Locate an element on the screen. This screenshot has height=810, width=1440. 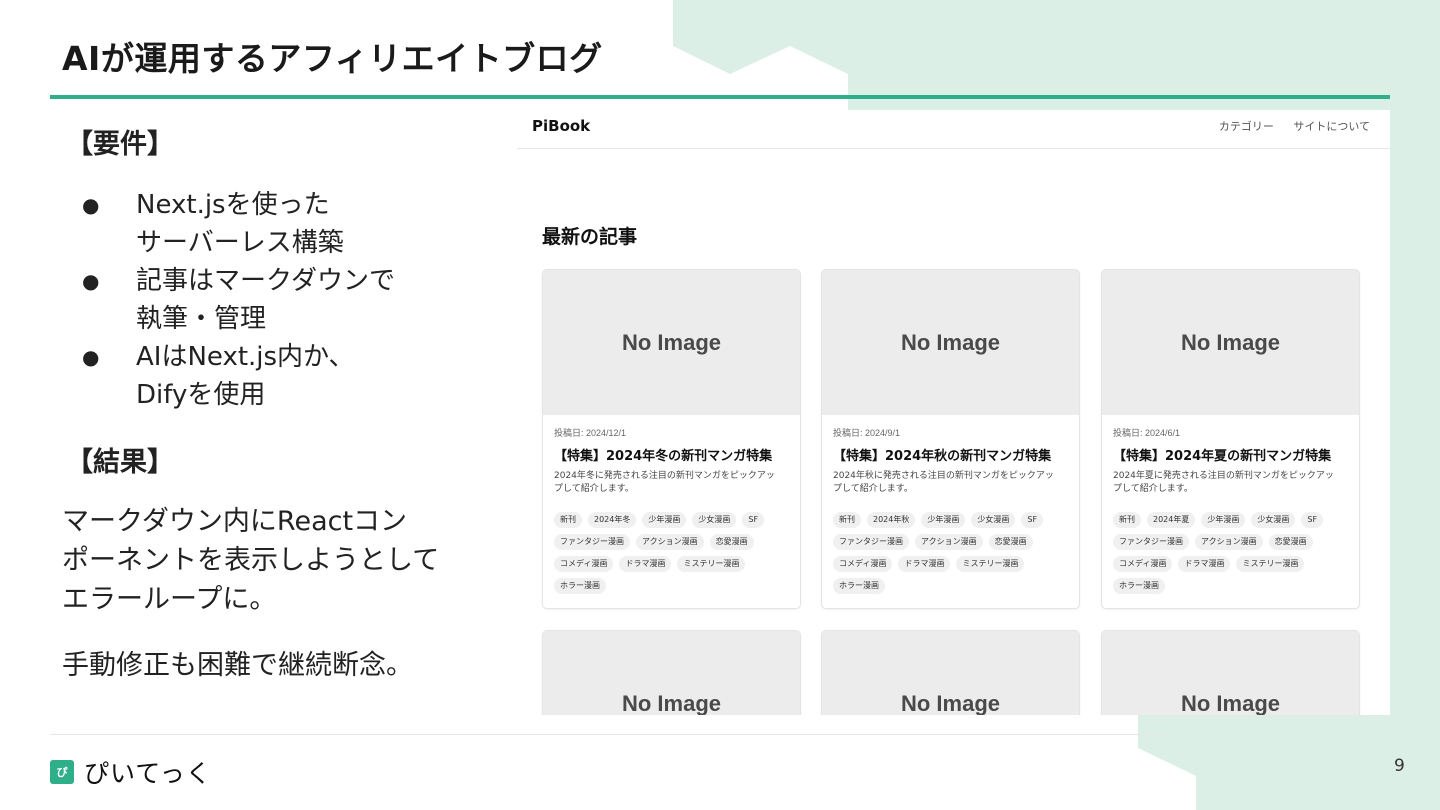
logo-mark-icon: ぴ is located at coordinates (62, 772).